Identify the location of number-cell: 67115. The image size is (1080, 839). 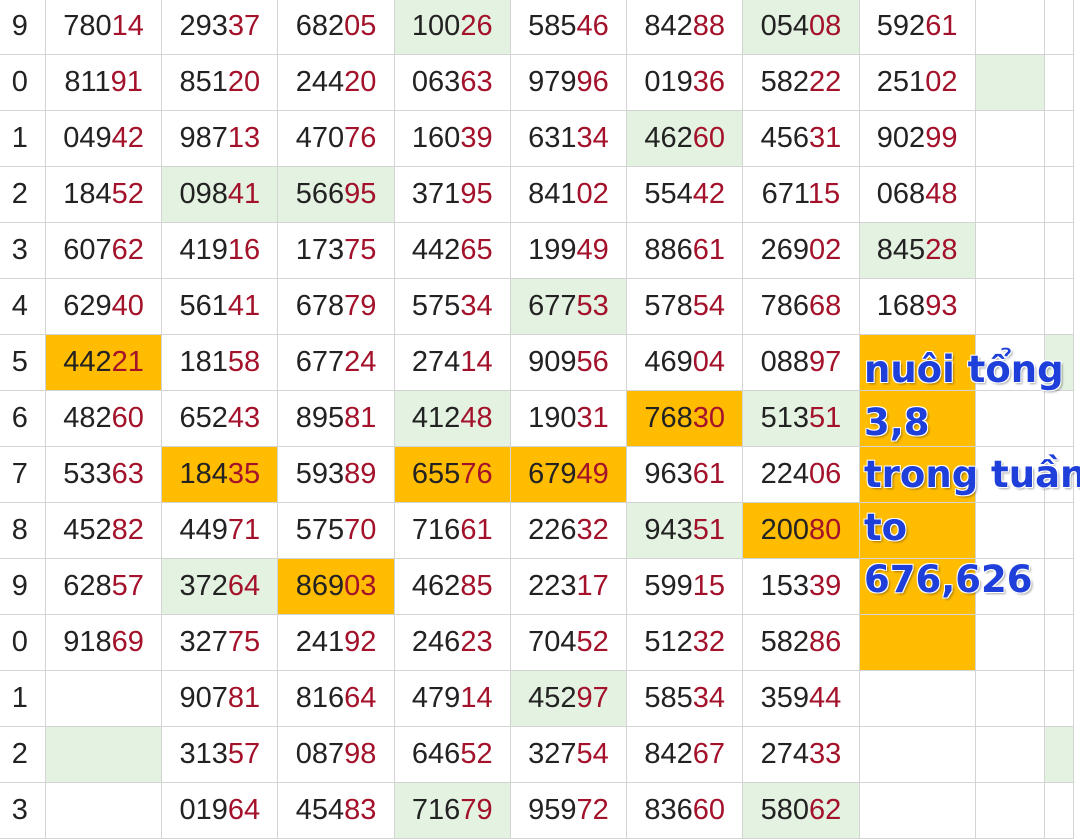
(801, 194).